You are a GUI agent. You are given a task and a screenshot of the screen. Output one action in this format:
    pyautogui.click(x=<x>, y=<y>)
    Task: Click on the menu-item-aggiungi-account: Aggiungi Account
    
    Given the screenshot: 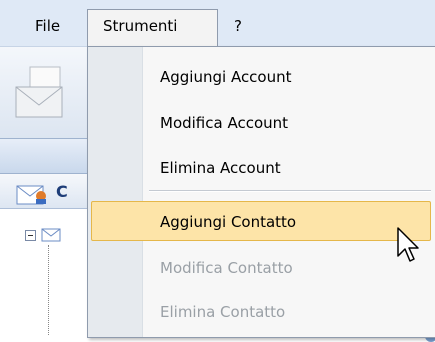 What is the action you would take?
    pyautogui.click(x=261, y=77)
    